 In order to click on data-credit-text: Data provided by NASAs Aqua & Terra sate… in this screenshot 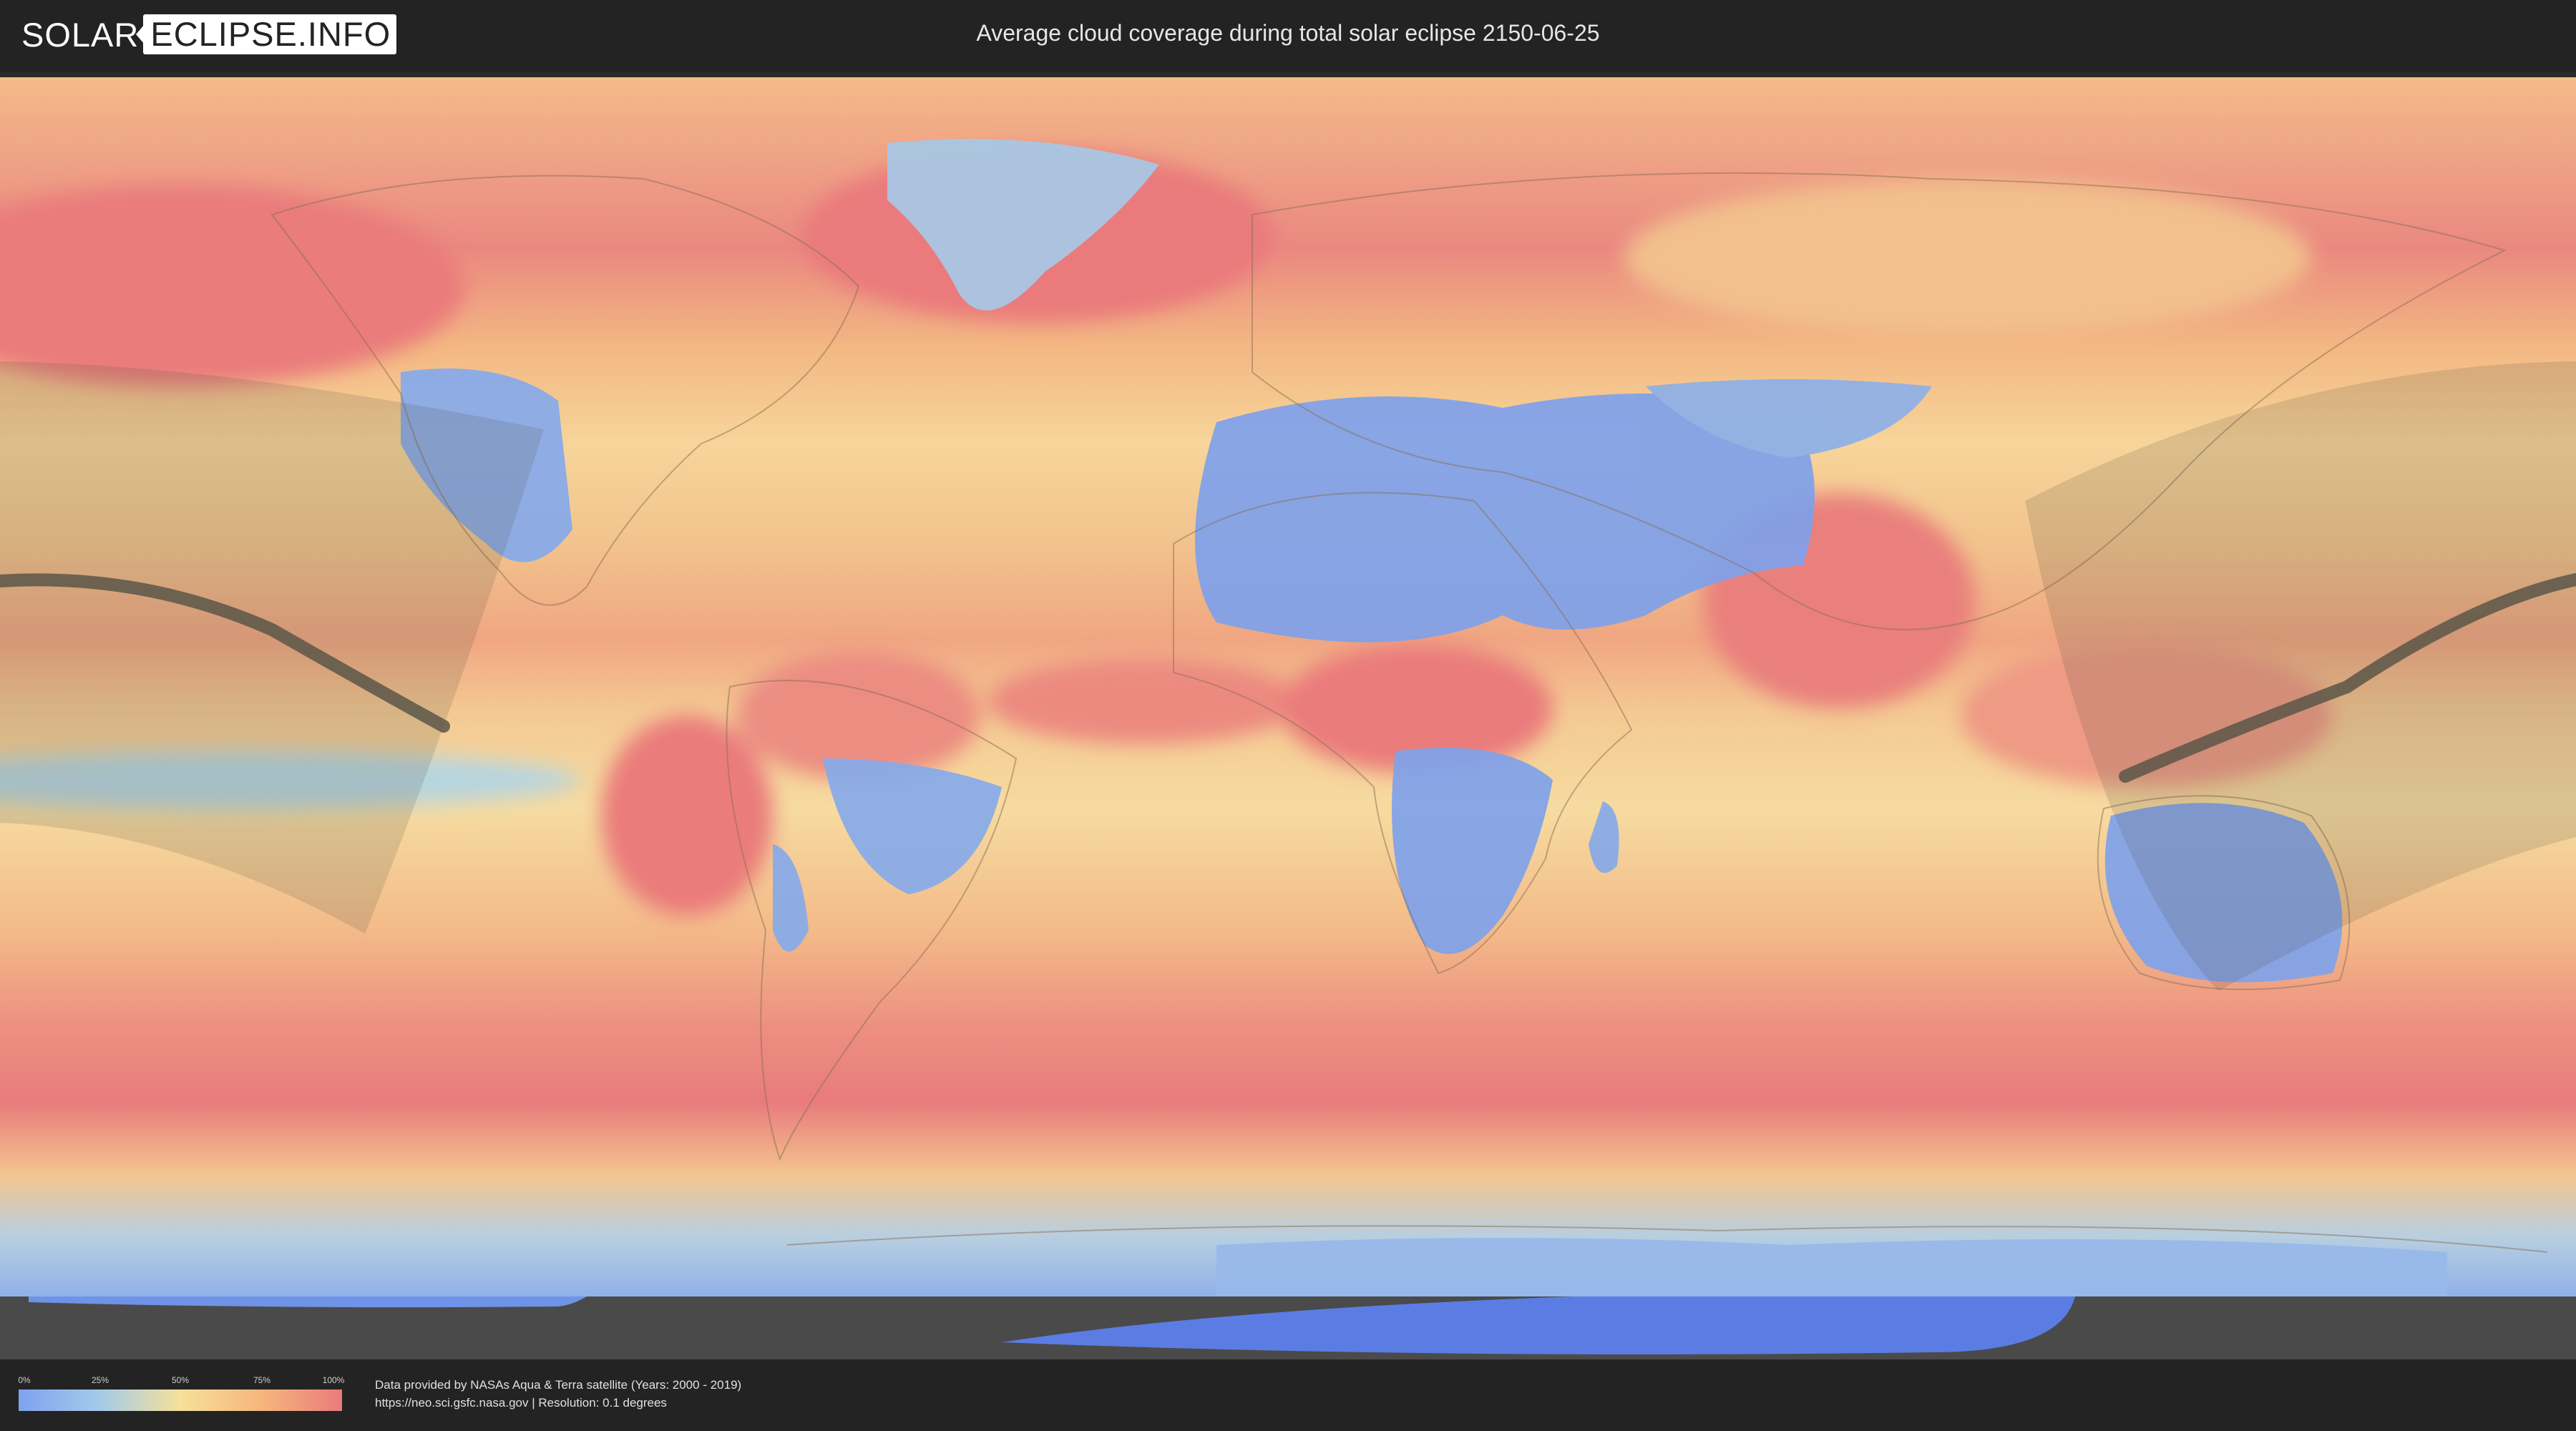, I will do `click(558, 1385)`.